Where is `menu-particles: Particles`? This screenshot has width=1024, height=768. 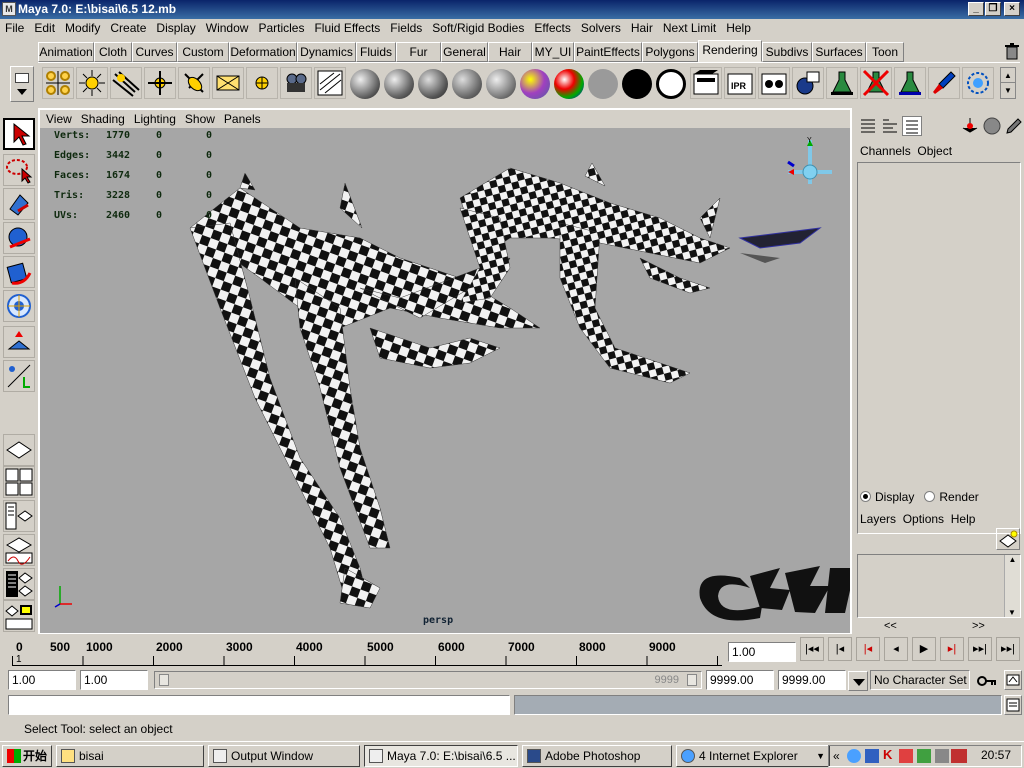
menu-particles: Particles is located at coordinates (281, 28).